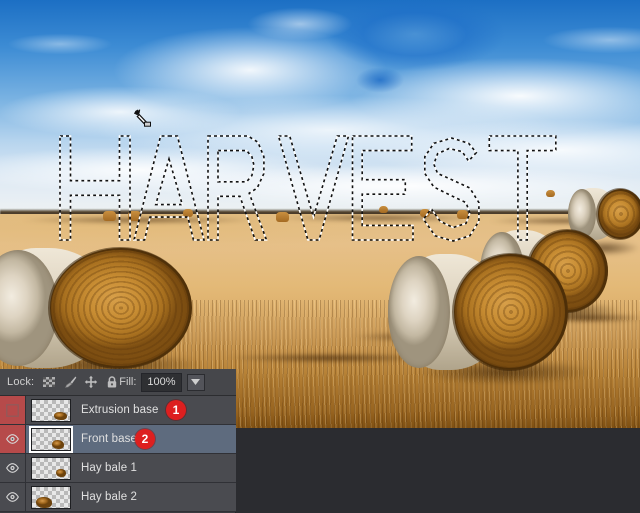  Describe the element at coordinates (91, 382) in the screenshot. I see `lock-position-move-icon` at that location.